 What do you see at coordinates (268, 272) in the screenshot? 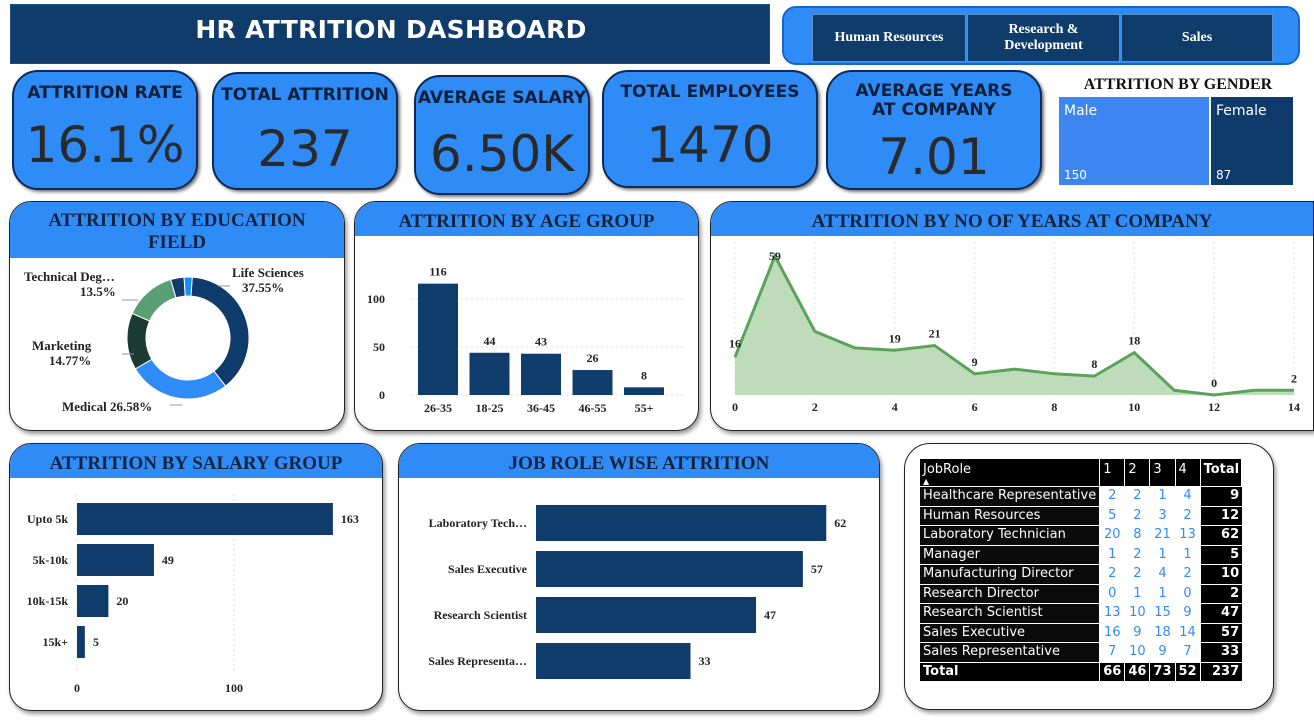
I see `donut-label: Life Sciences` at bounding box center [268, 272].